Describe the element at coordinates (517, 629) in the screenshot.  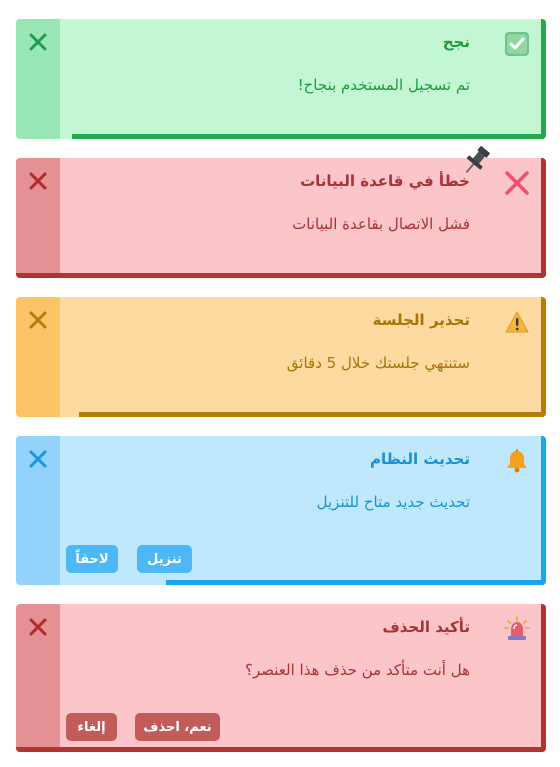
I see `siren-icon` at that location.